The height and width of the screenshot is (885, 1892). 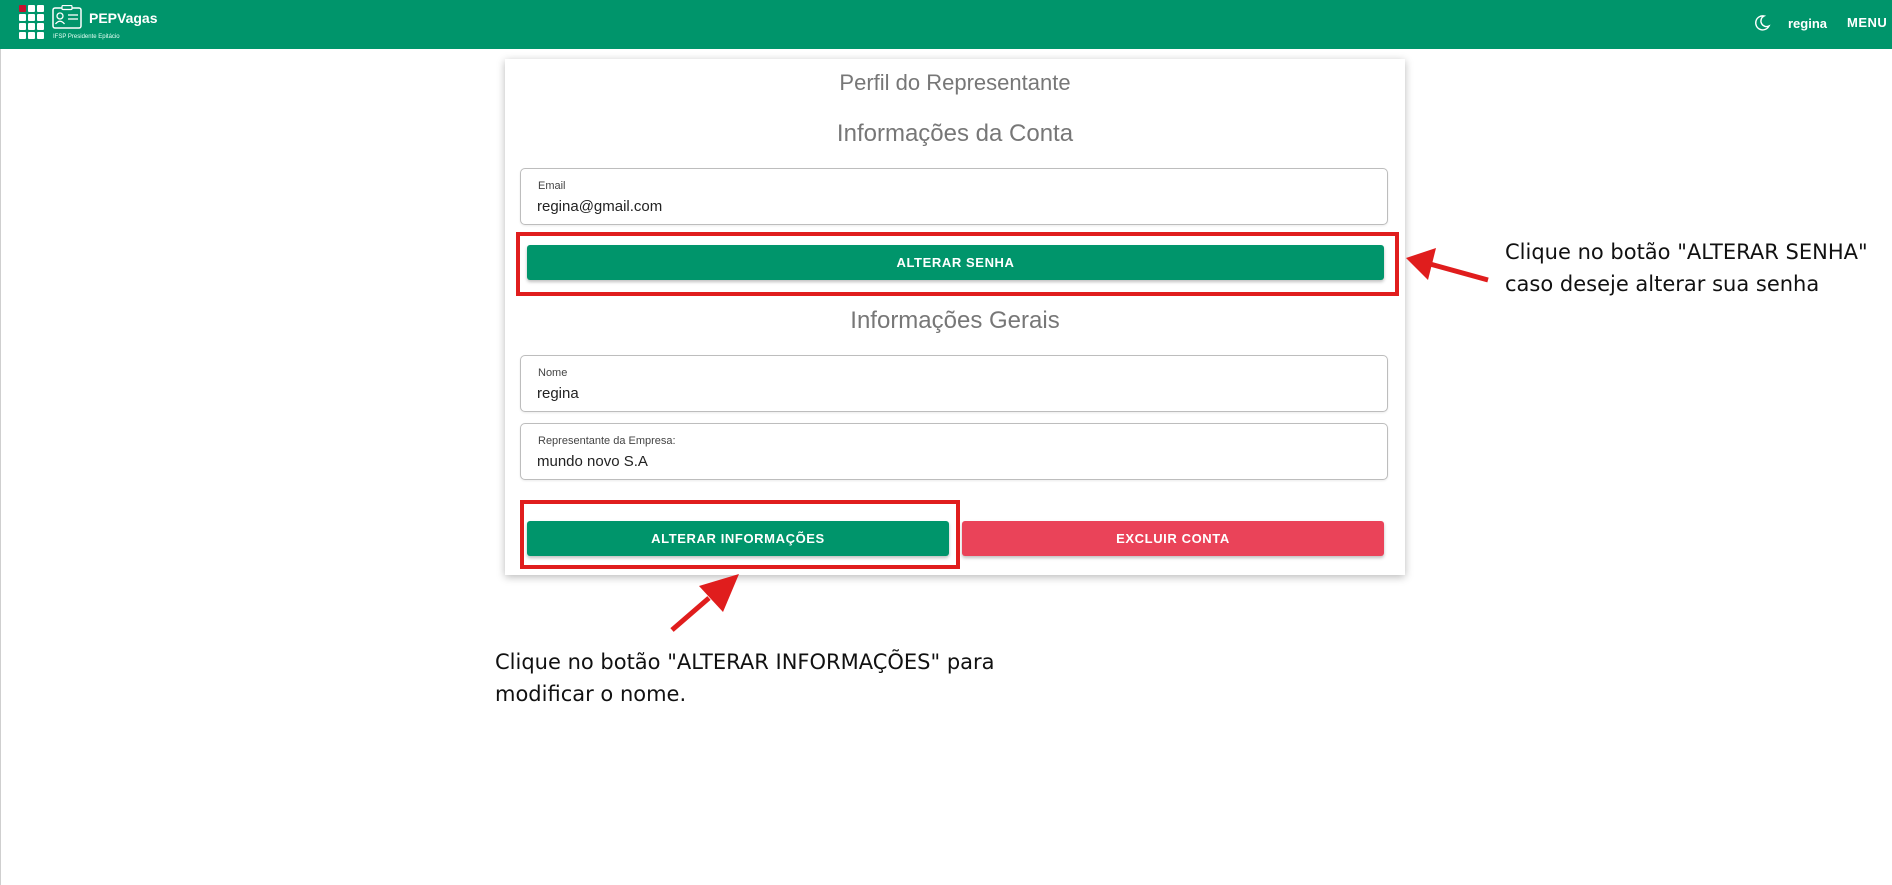 I want to click on name-label: Nome, so click(x=553, y=373).